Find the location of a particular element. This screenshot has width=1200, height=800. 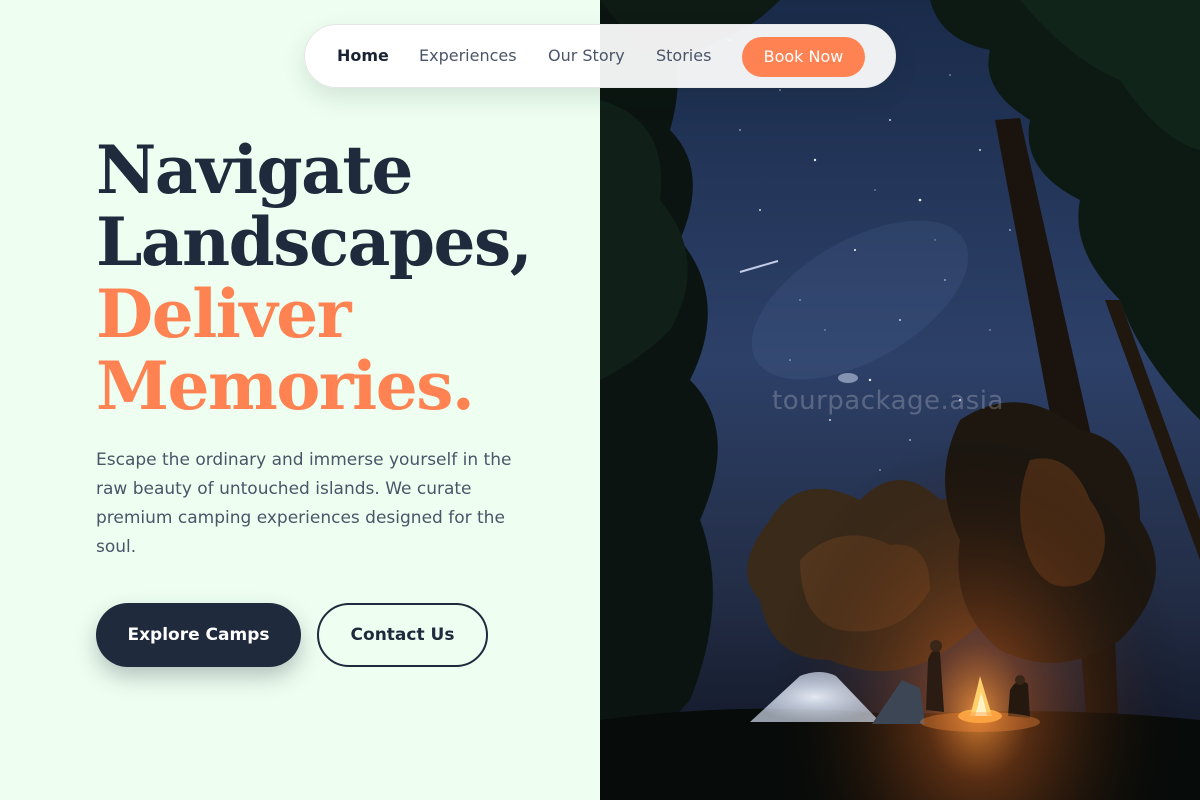

nav-link-experiences: Experiences is located at coordinates (468, 56).